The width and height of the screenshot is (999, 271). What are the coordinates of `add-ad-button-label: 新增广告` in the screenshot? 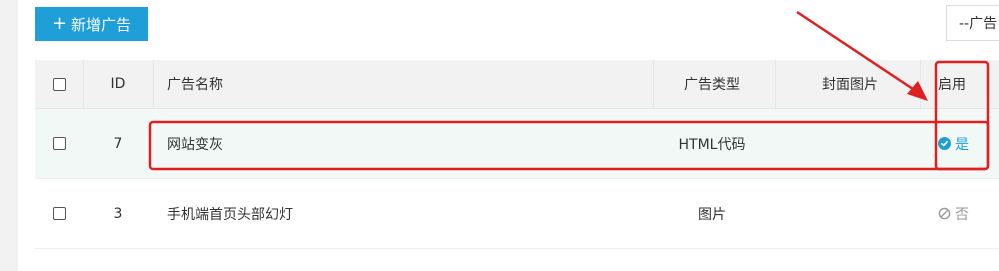 It's located at (101, 24).